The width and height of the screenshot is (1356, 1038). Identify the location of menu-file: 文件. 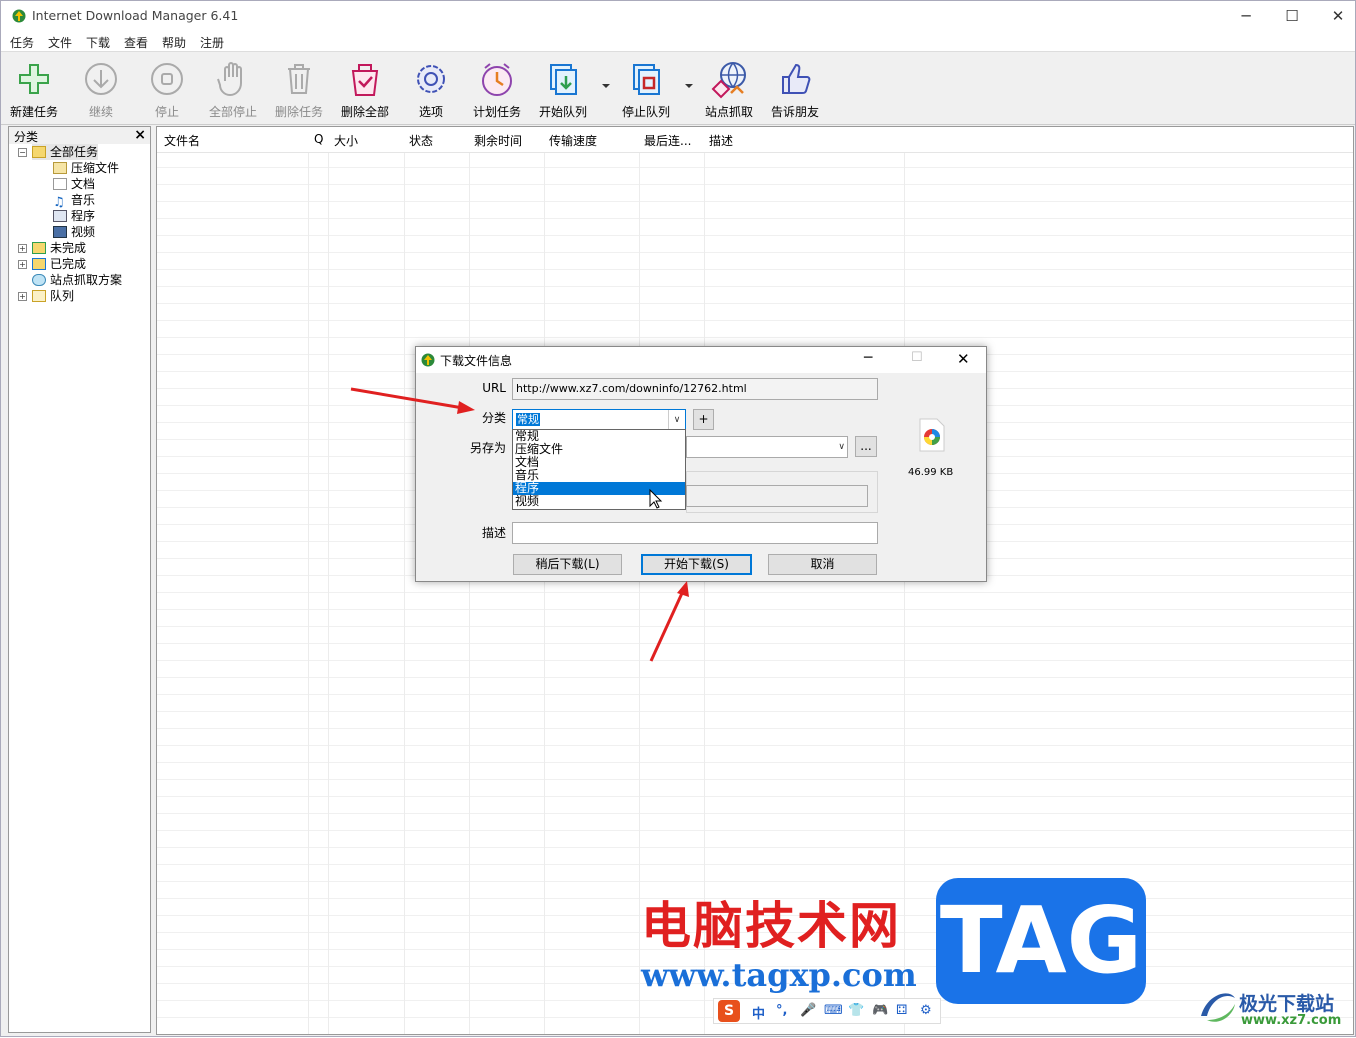
(60, 42).